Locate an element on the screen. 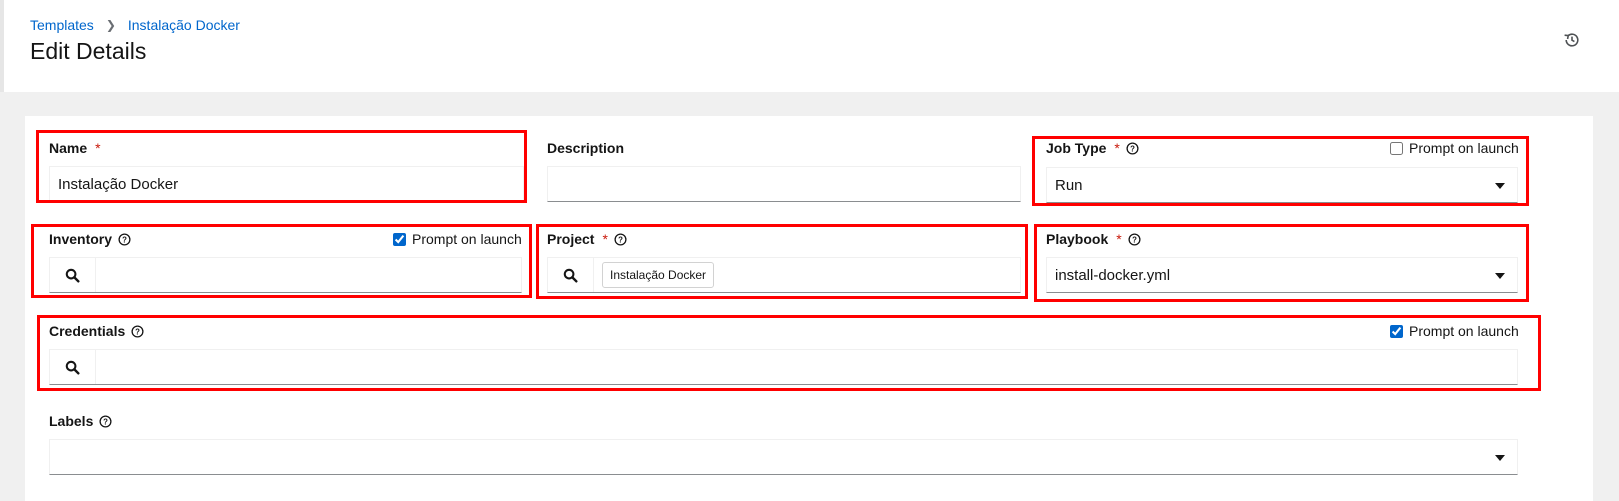 This screenshot has height=501, width=1619. credentials-prompt-checkbox is located at coordinates (1396, 331).